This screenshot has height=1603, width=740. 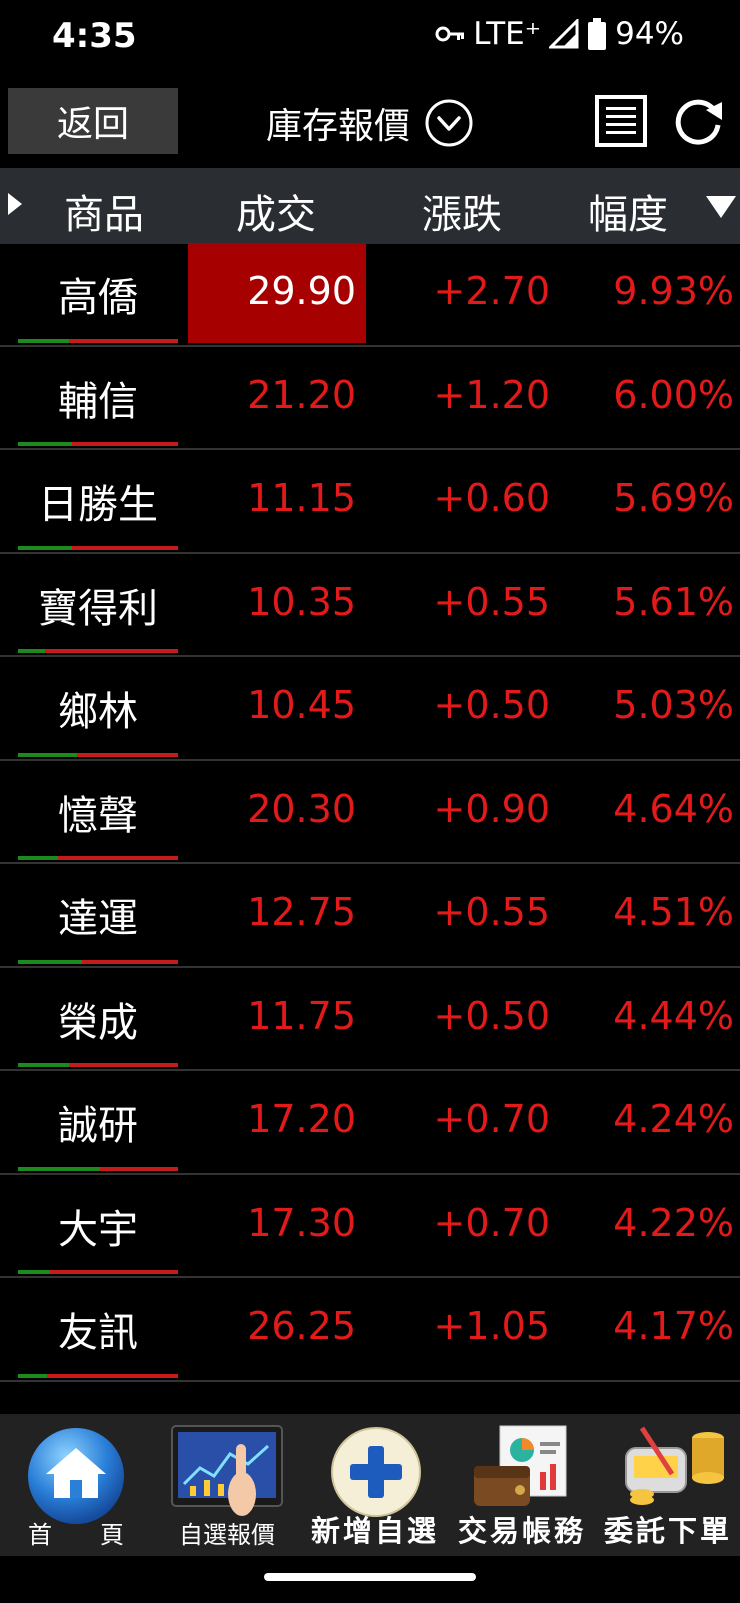 I want to click on price-cell: 11.75, so click(x=277, y=1018).